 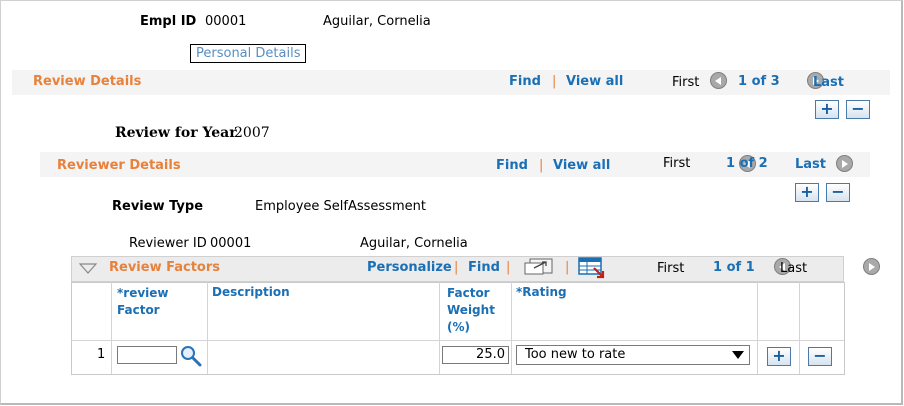 What do you see at coordinates (820, 356) in the screenshot?
I see `delete-factor-button: −` at bounding box center [820, 356].